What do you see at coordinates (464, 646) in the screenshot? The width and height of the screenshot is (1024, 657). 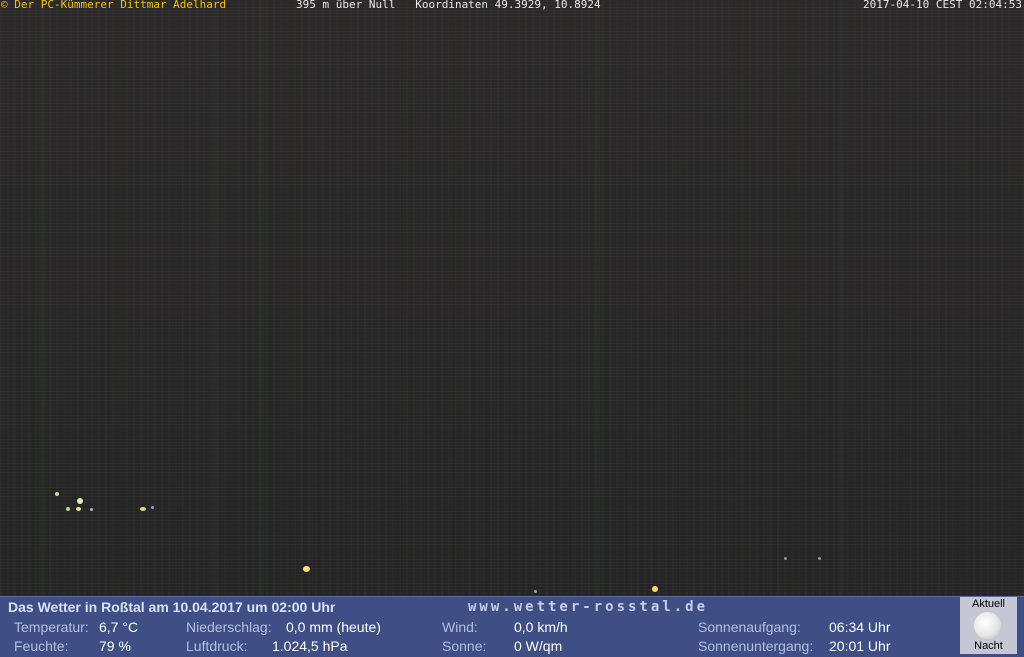 I see `sun-label: Sonne:` at bounding box center [464, 646].